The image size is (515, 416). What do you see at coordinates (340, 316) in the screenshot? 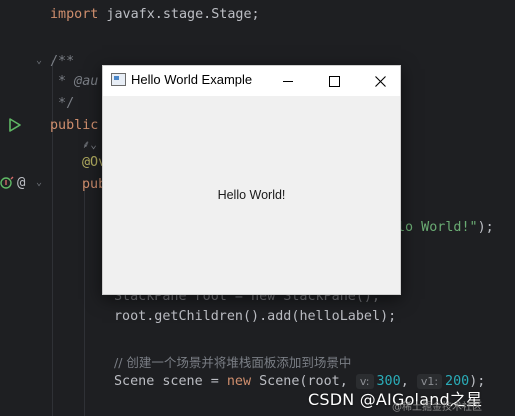
I see `code-text: helloLabel` at bounding box center [340, 316].